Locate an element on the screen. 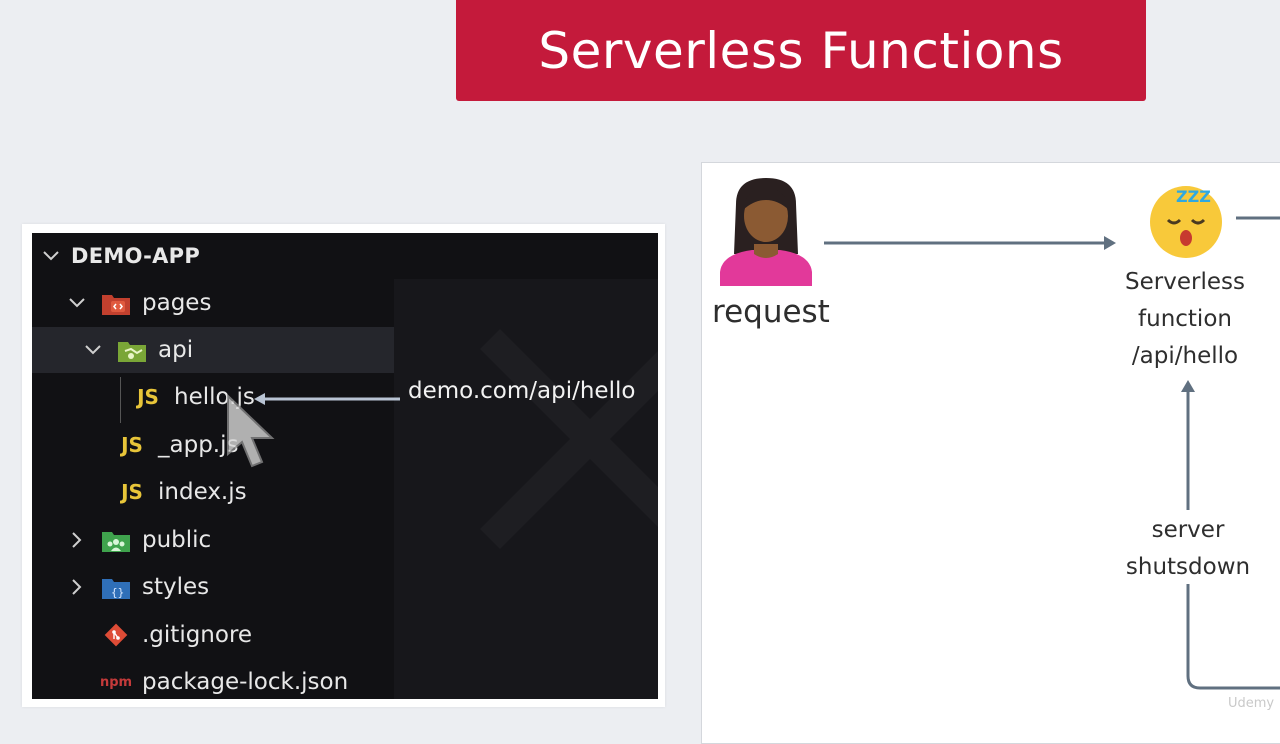 This screenshot has height=744, width=1280. tree-item-public: public is located at coordinates (213, 540).